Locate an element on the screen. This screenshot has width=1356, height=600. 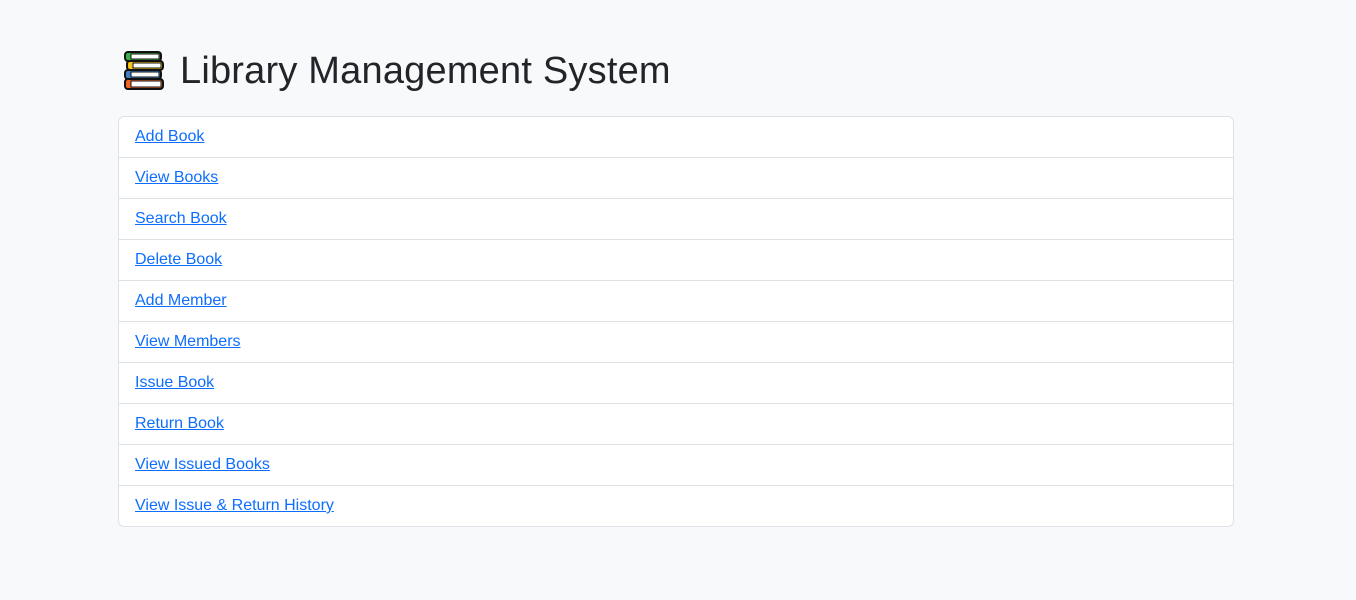
menu-item-issue-book: Issue Book is located at coordinates (676, 383).